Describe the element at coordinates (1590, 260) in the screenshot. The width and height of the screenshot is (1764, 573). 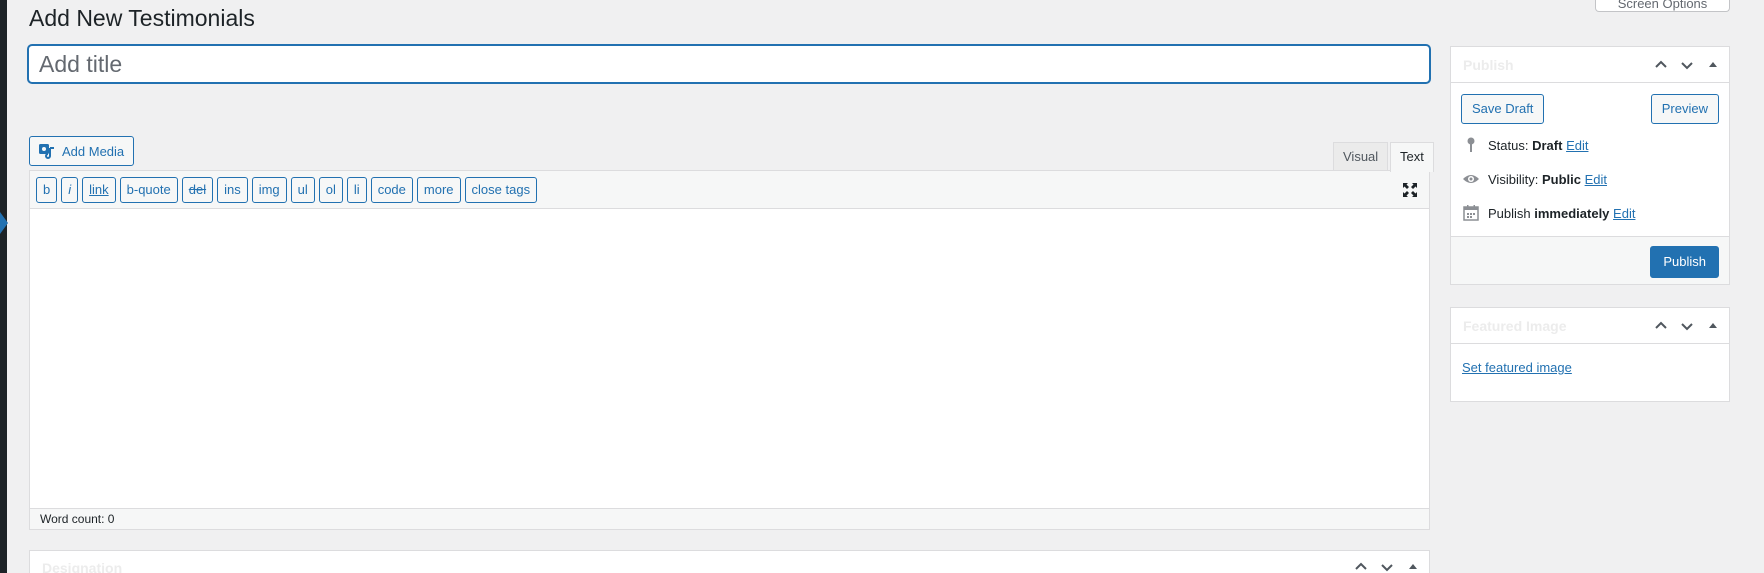
I see `publish-actions: Publish` at that location.